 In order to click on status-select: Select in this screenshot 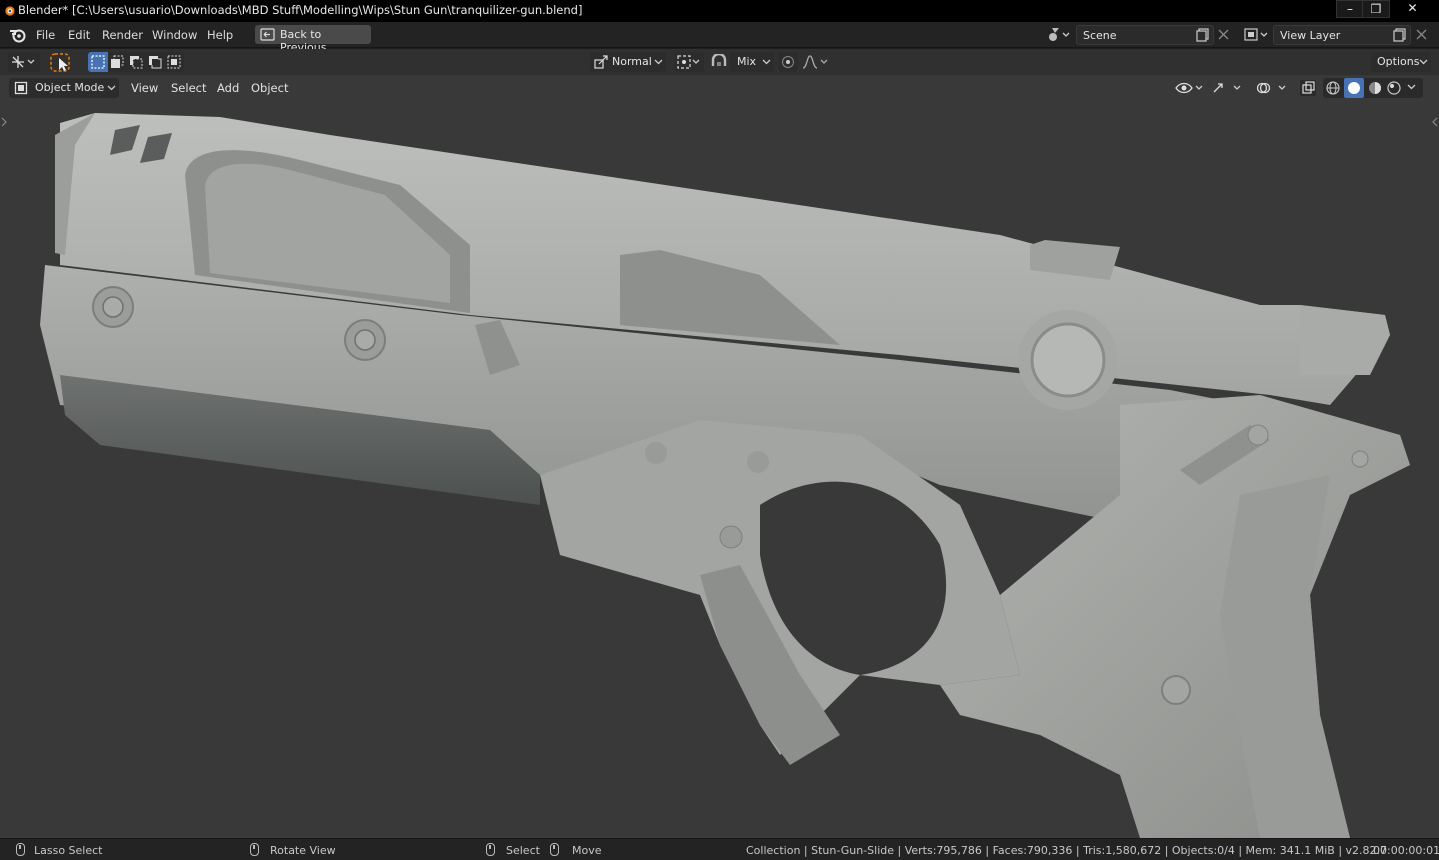, I will do `click(523, 850)`.